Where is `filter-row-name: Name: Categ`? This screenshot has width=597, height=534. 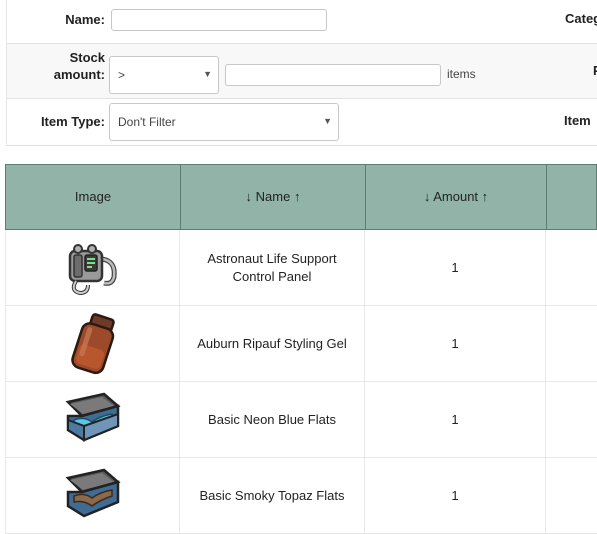 filter-row-name: Name: Categ is located at coordinates (301, 22).